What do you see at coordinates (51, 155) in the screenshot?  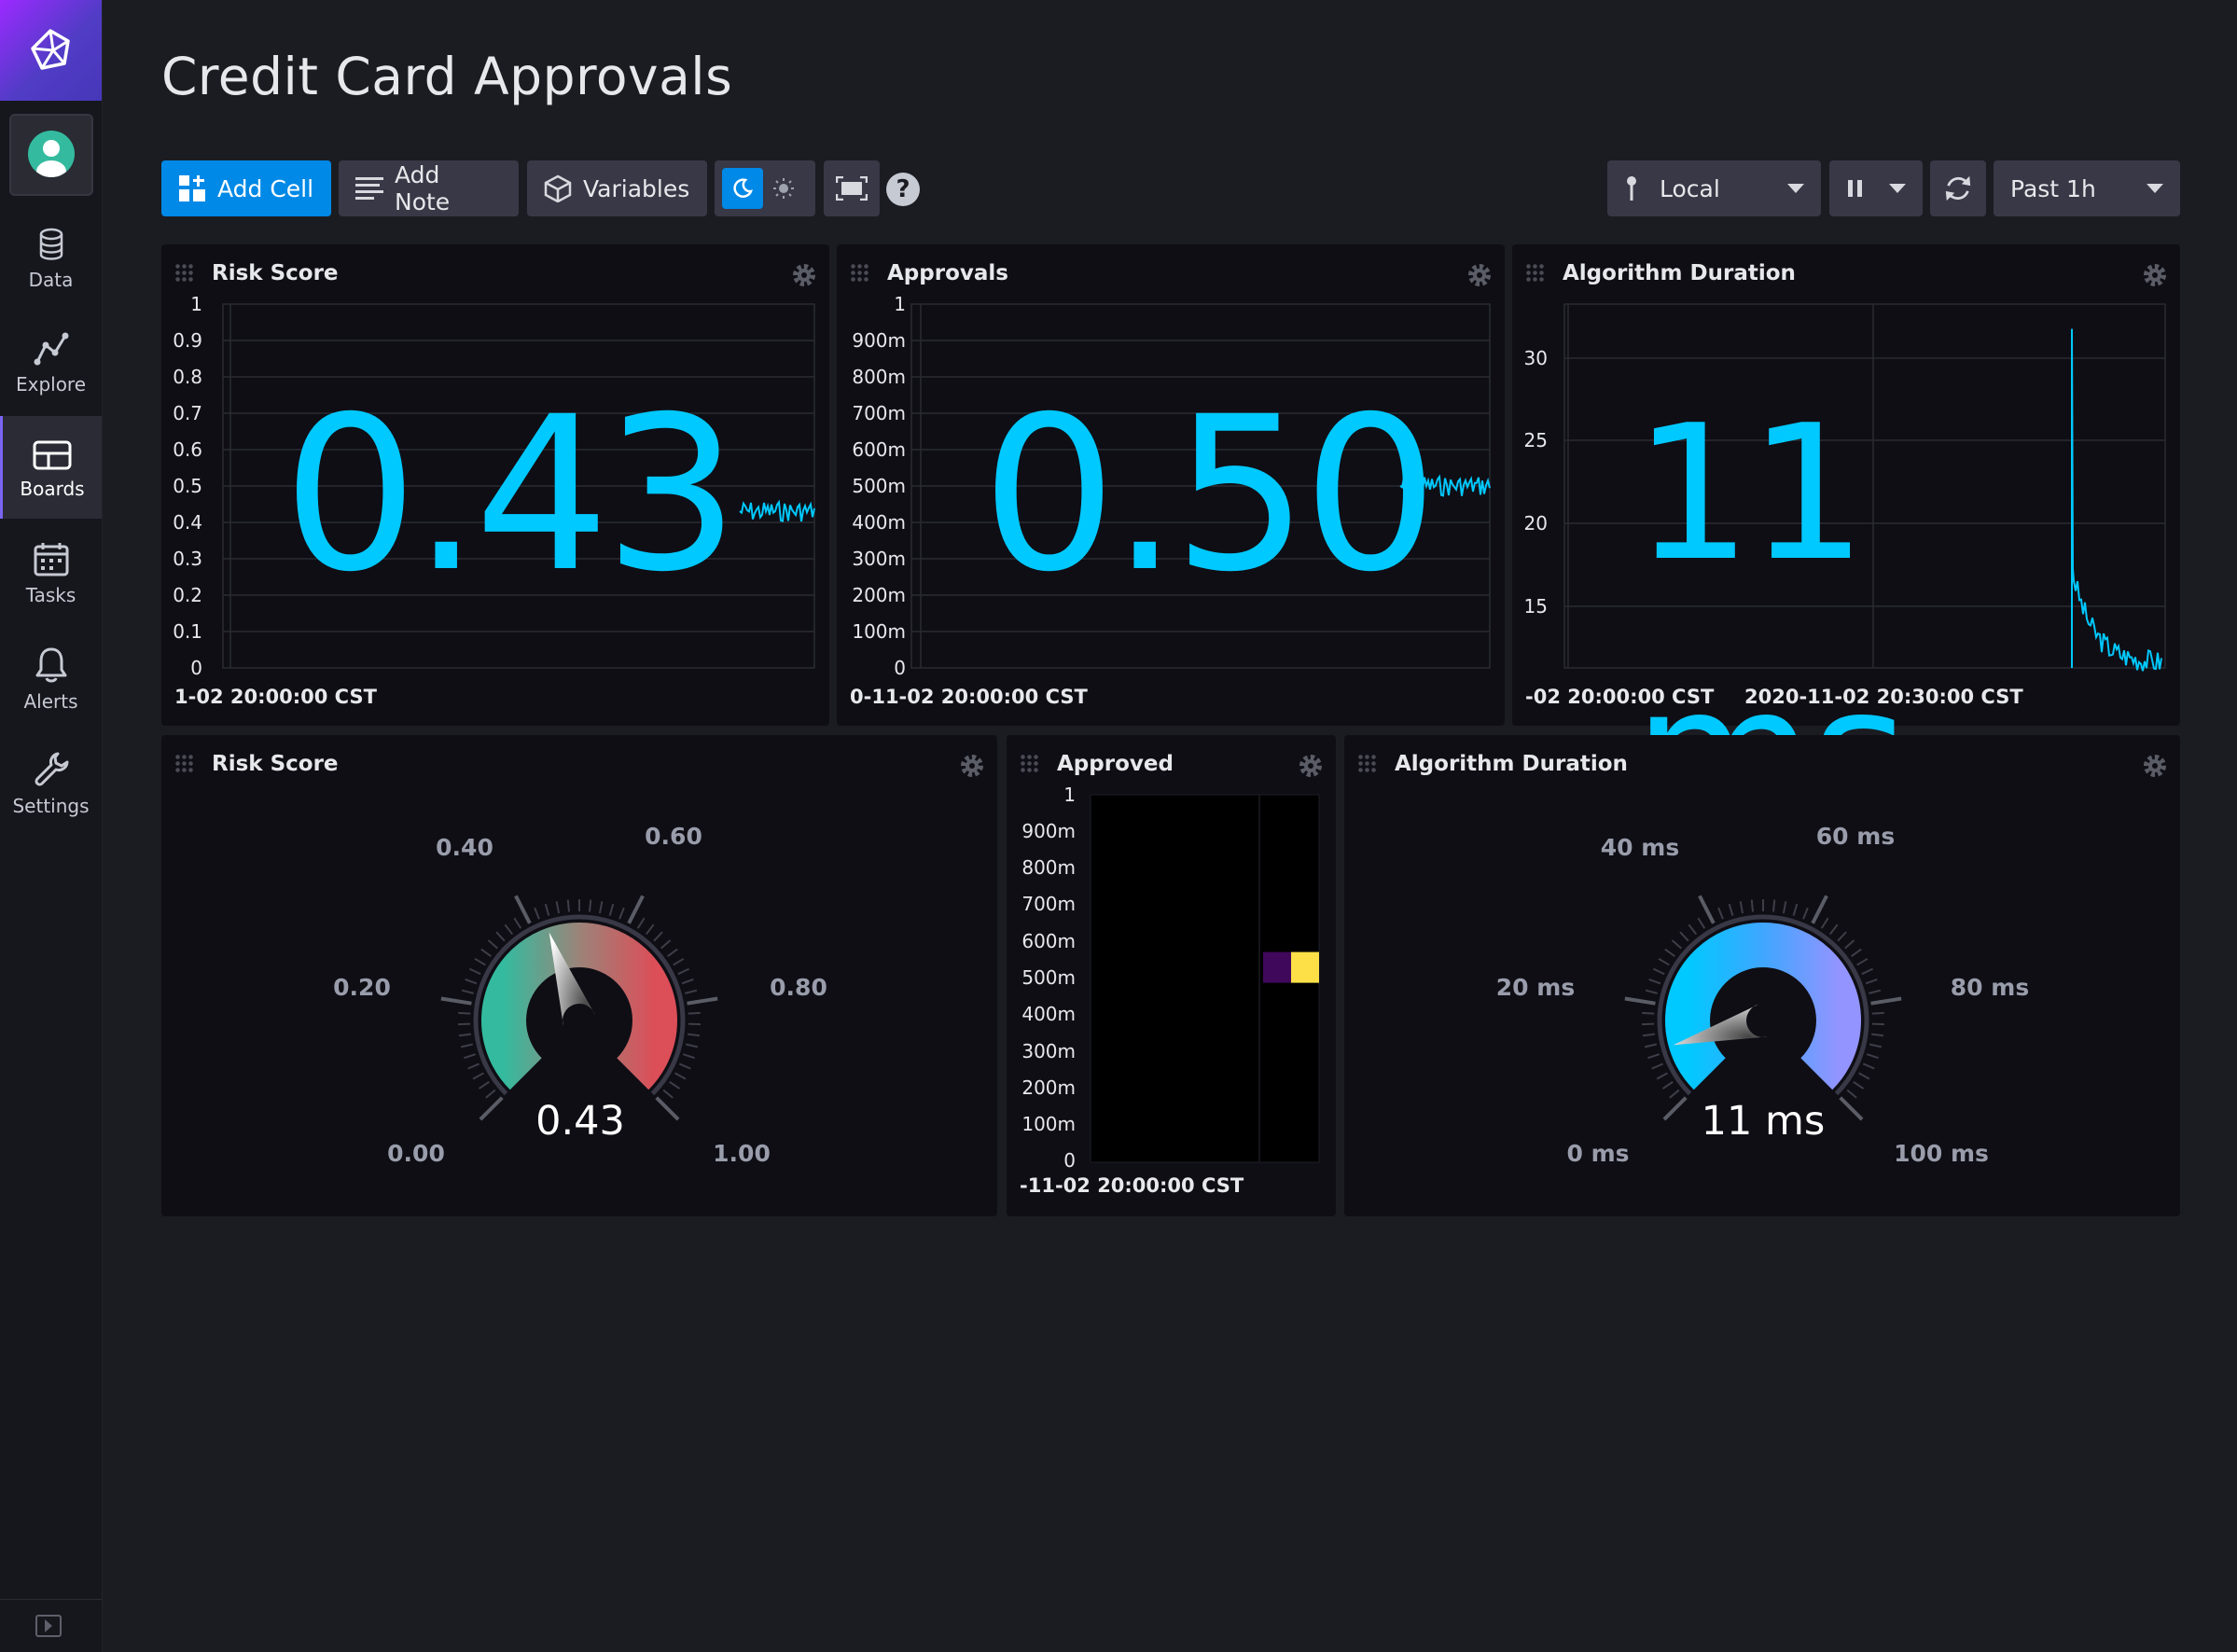 I see `user-avatar` at bounding box center [51, 155].